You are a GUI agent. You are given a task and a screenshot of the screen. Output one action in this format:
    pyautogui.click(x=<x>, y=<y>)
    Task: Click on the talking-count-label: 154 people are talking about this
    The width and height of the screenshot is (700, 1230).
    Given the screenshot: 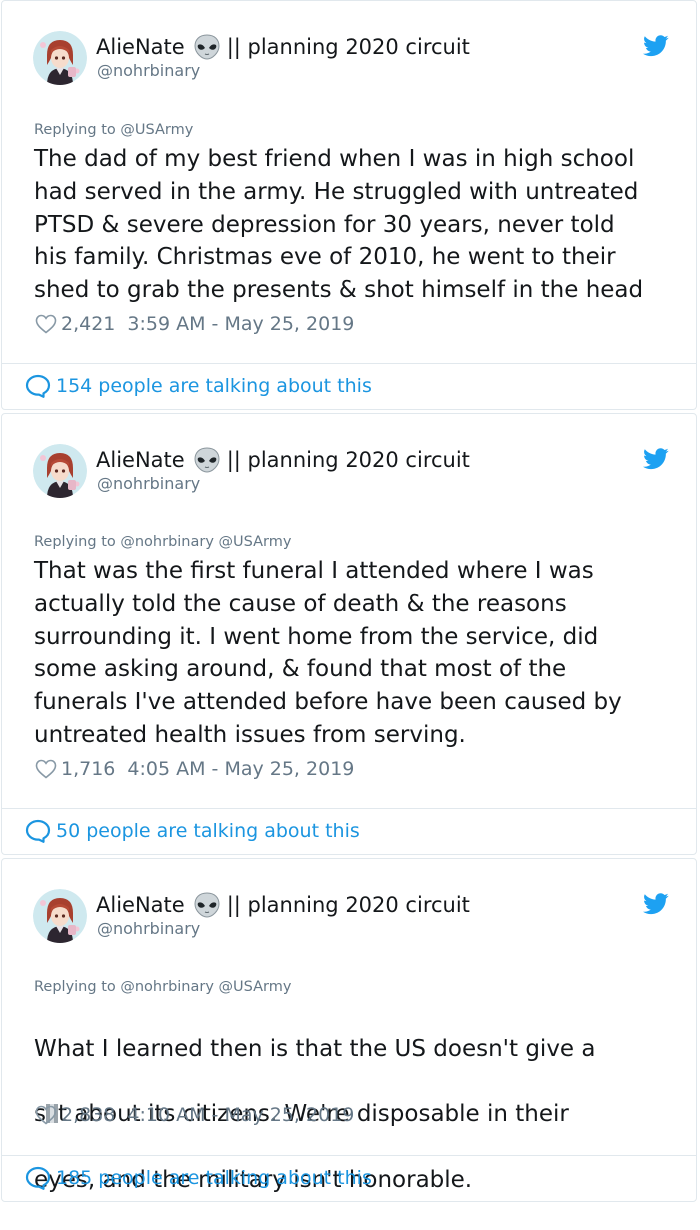 What is the action you would take?
    pyautogui.click(x=214, y=386)
    